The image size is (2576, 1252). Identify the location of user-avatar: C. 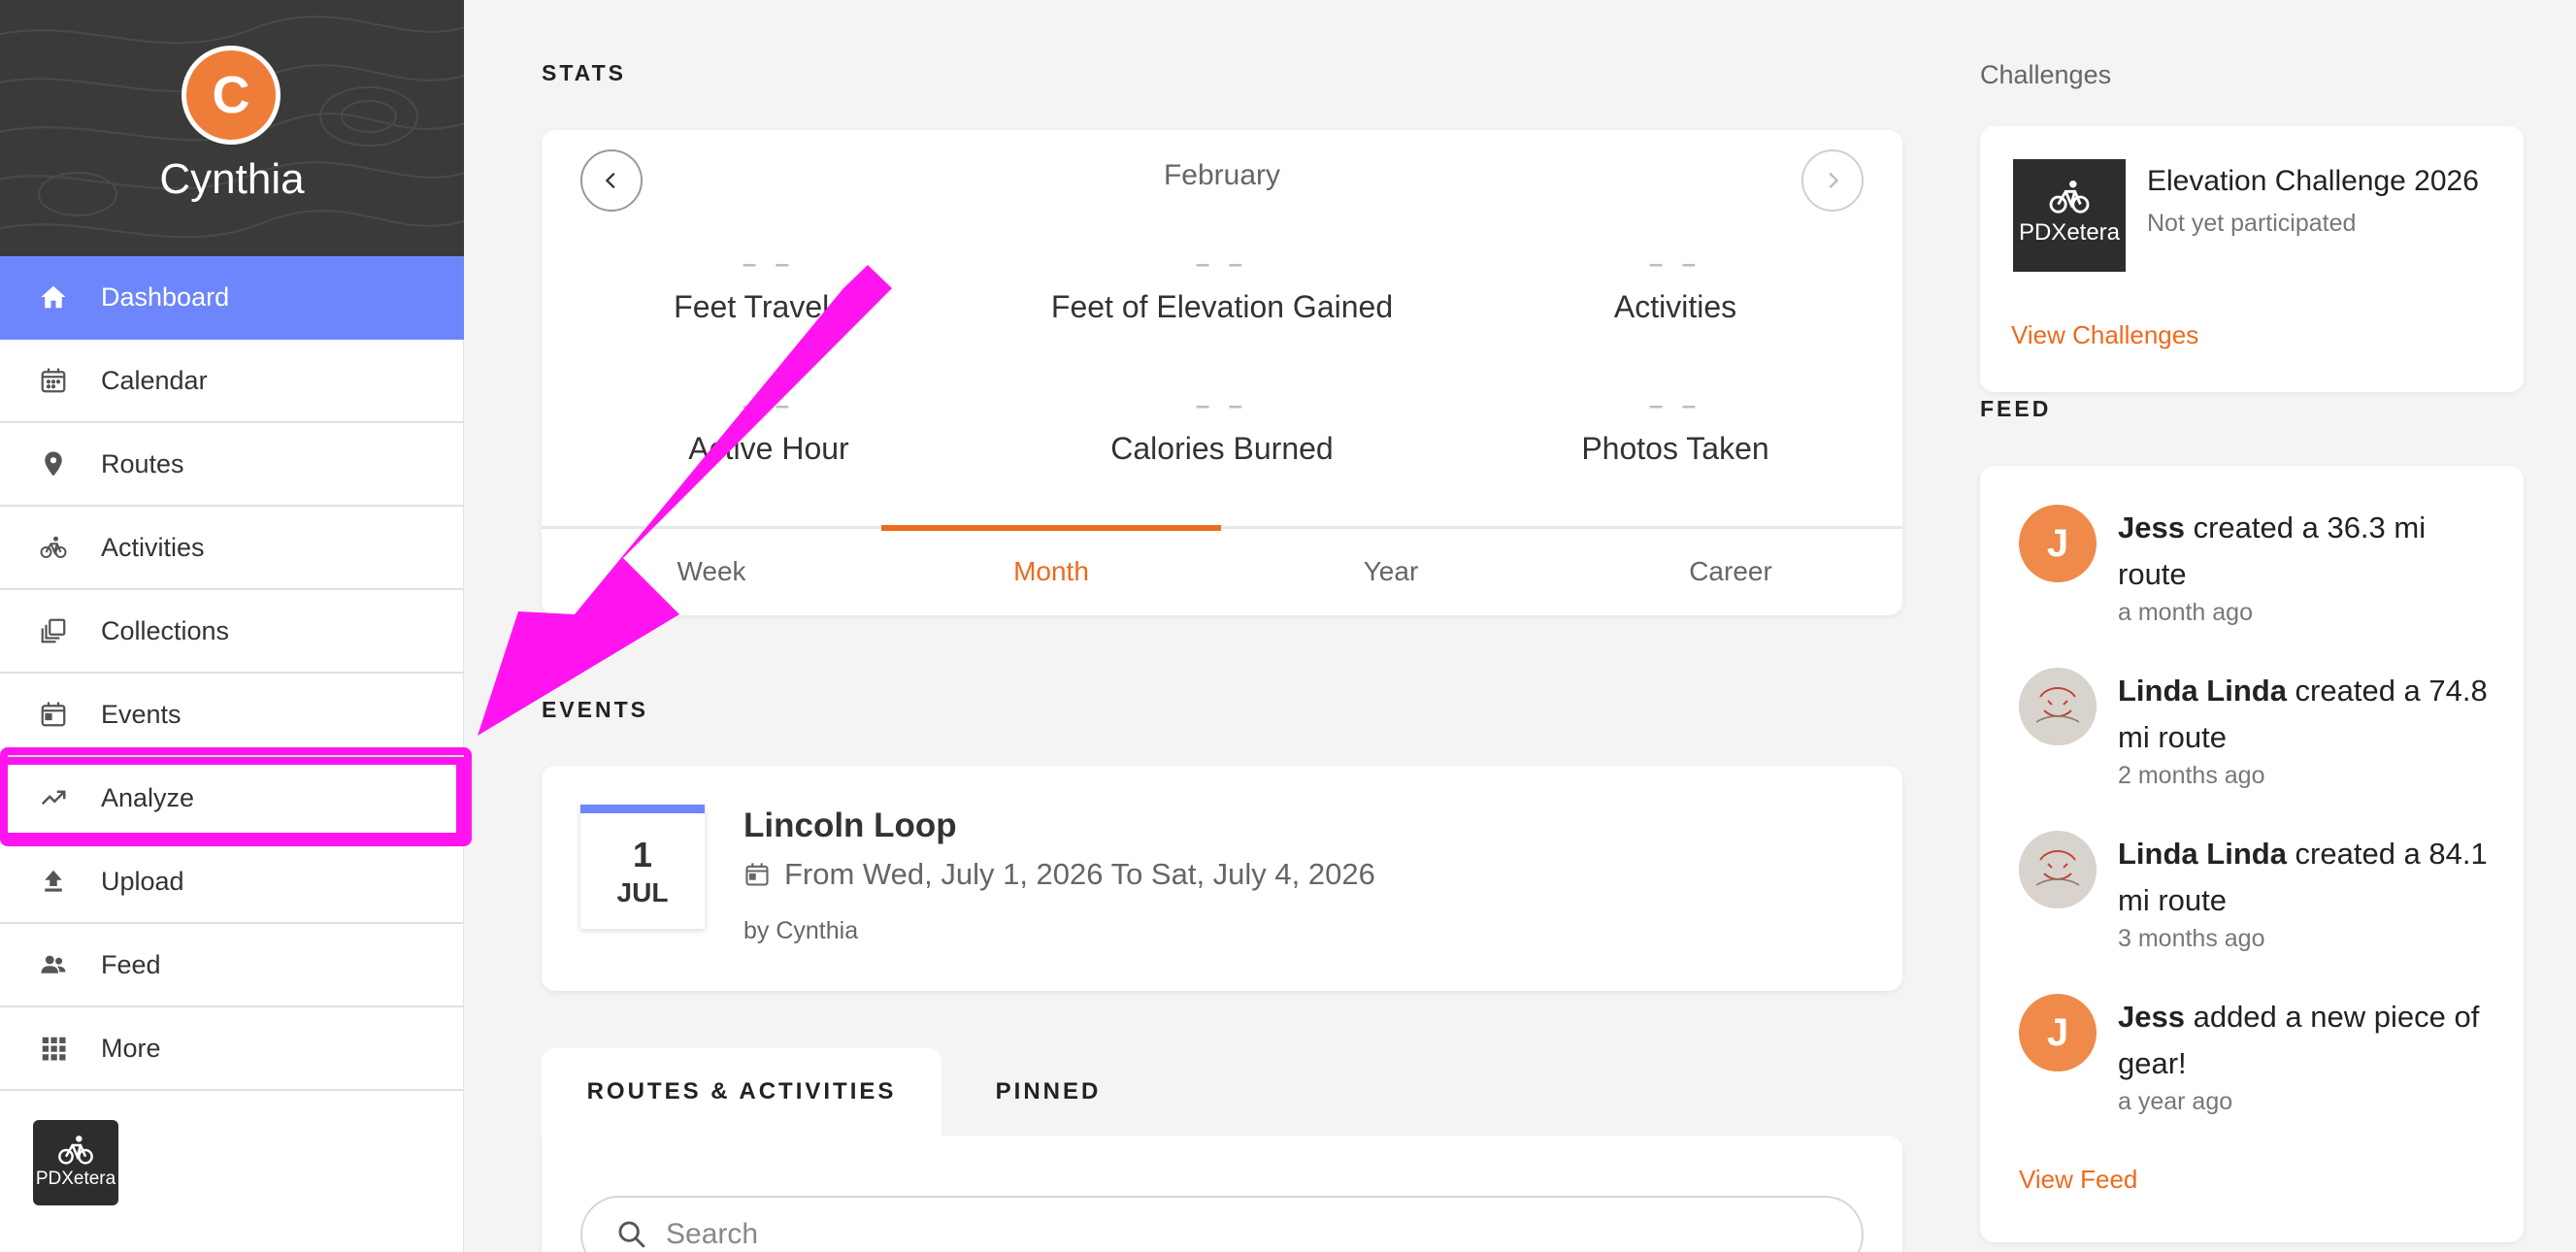
(231, 95).